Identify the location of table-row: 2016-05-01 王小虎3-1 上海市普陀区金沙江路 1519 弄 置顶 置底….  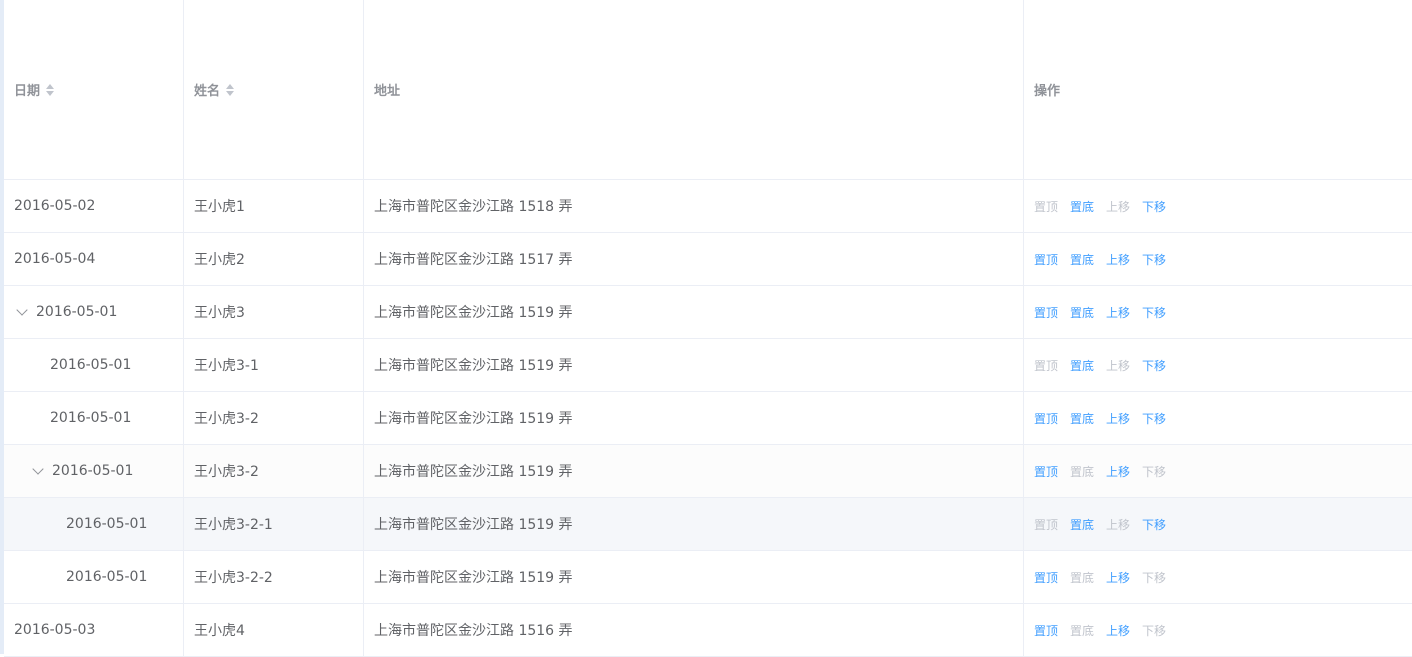
(708, 365).